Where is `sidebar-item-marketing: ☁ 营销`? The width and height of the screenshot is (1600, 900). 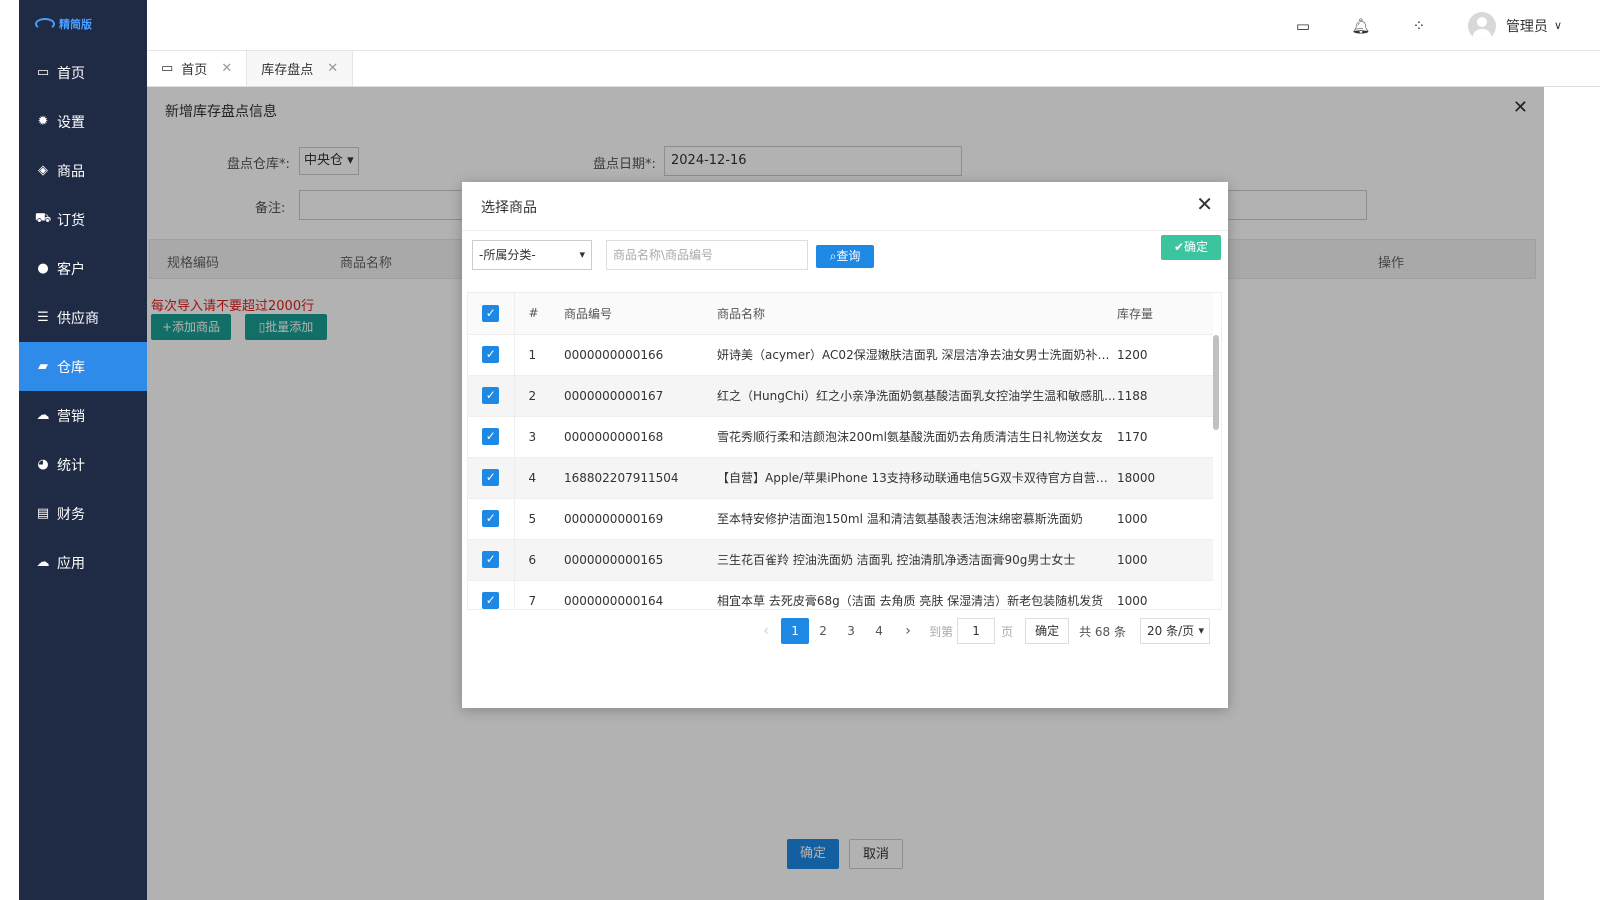
sidebar-item-marketing: ☁ 营销 is located at coordinates (83, 415).